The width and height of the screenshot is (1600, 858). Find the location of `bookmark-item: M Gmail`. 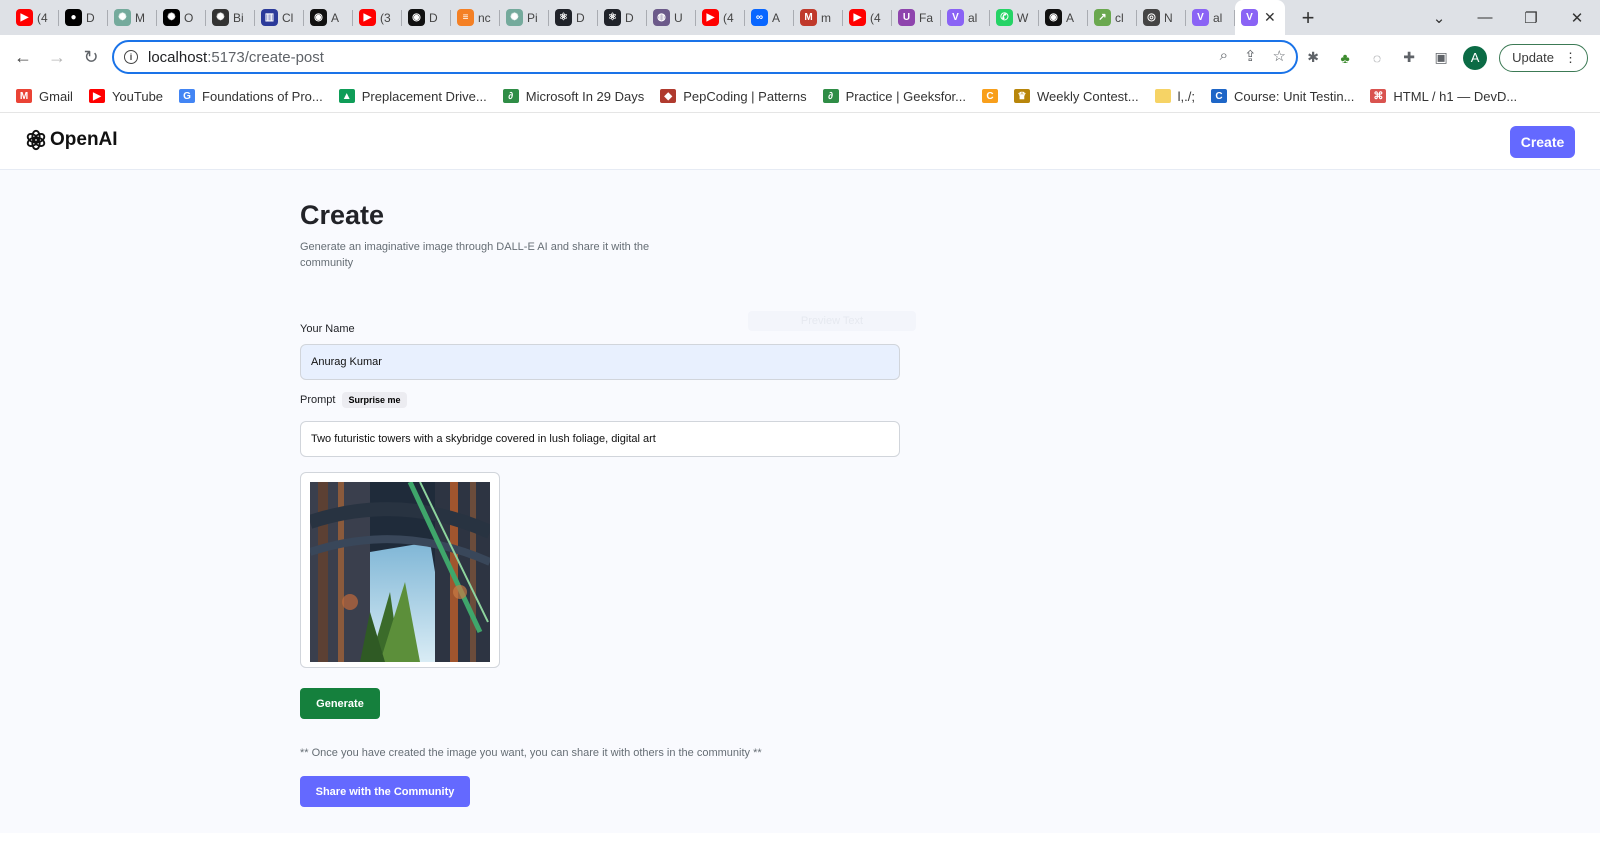

bookmark-item: M Gmail is located at coordinates (44, 96).